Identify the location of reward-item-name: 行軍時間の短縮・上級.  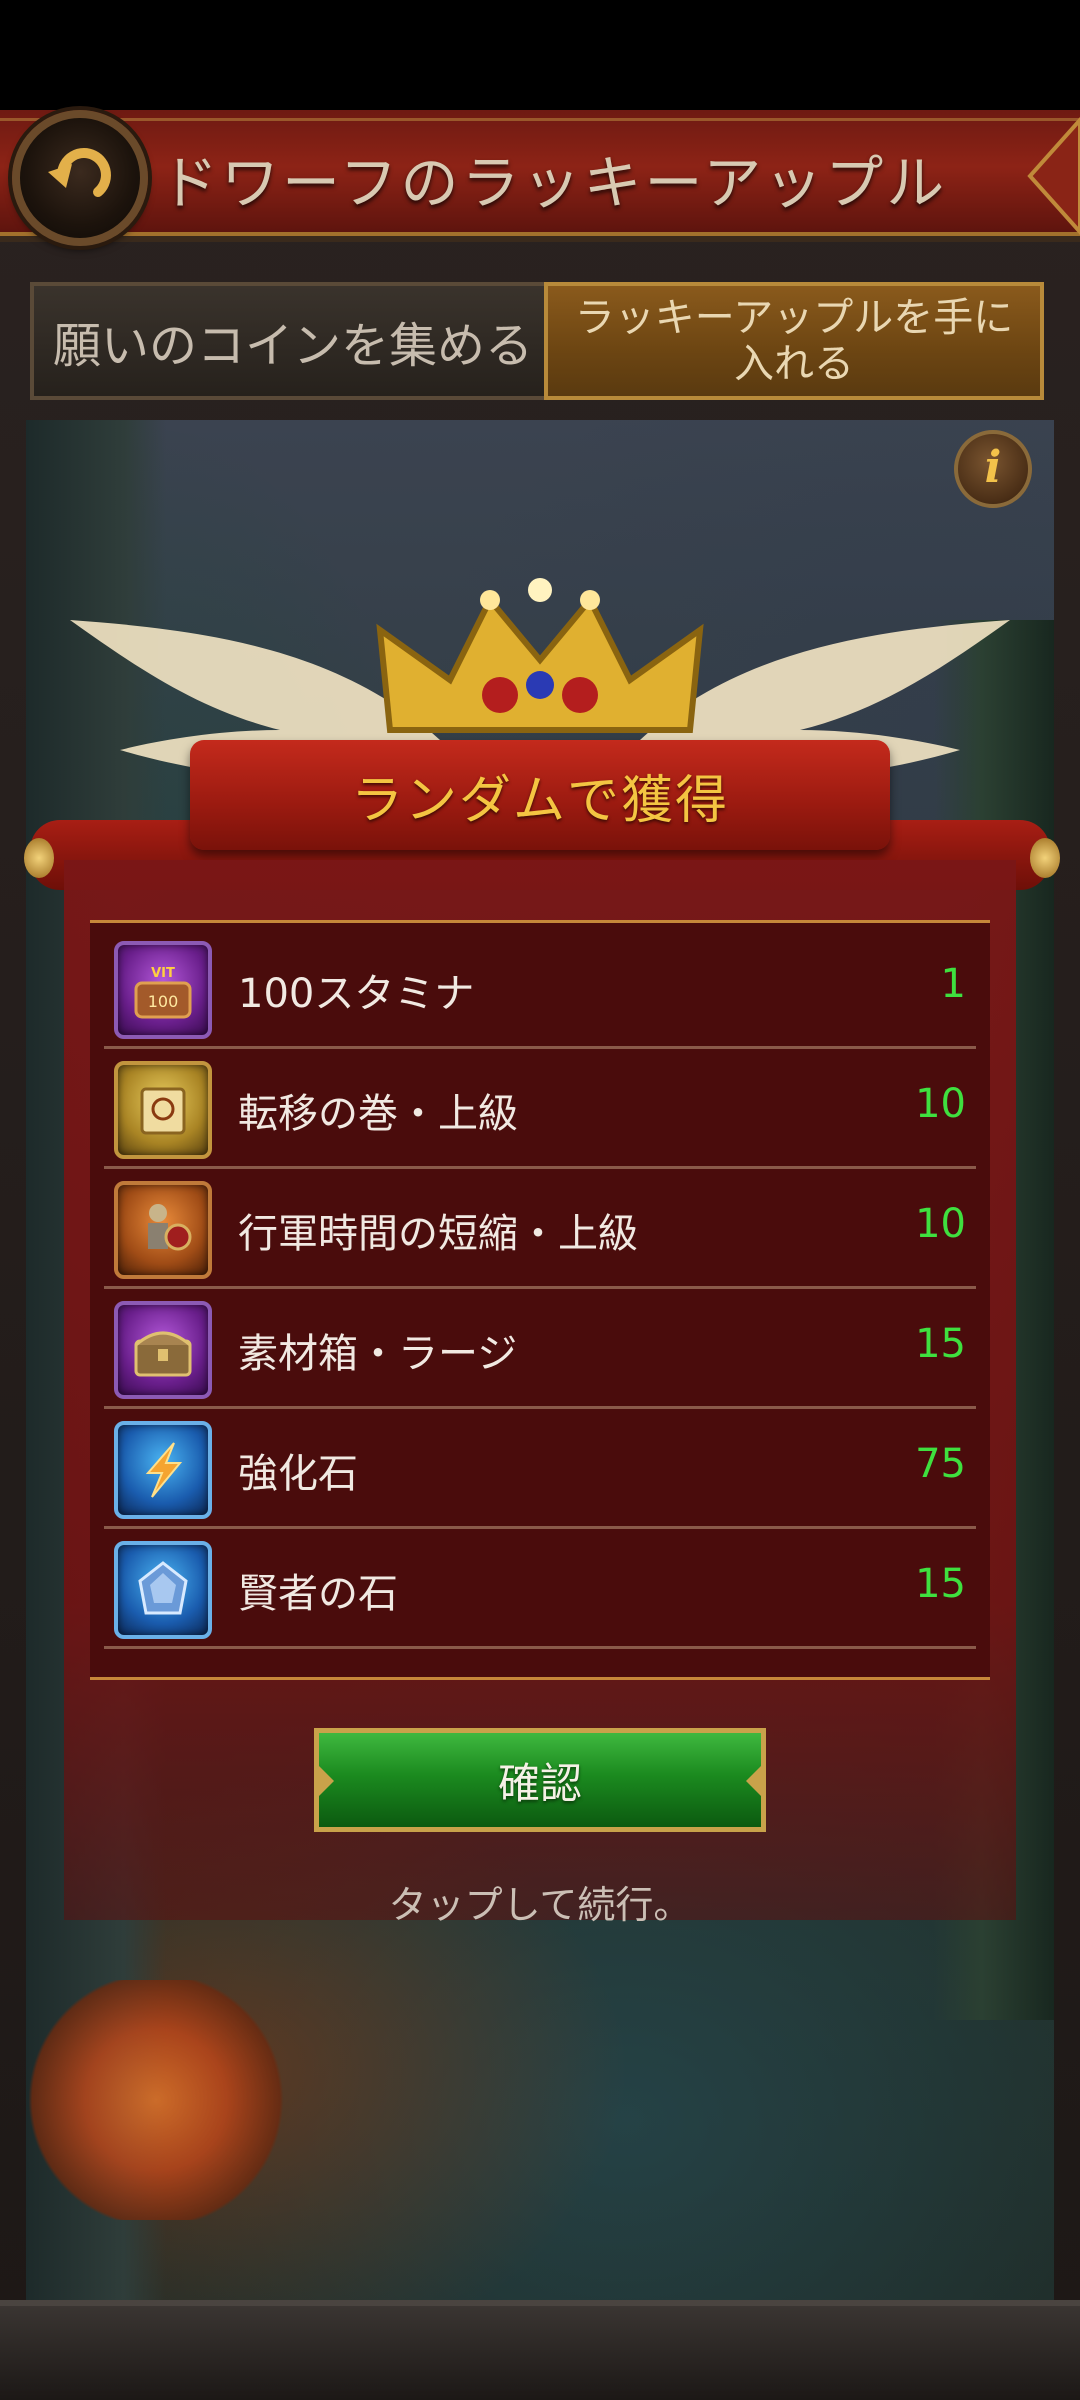
(438, 1234).